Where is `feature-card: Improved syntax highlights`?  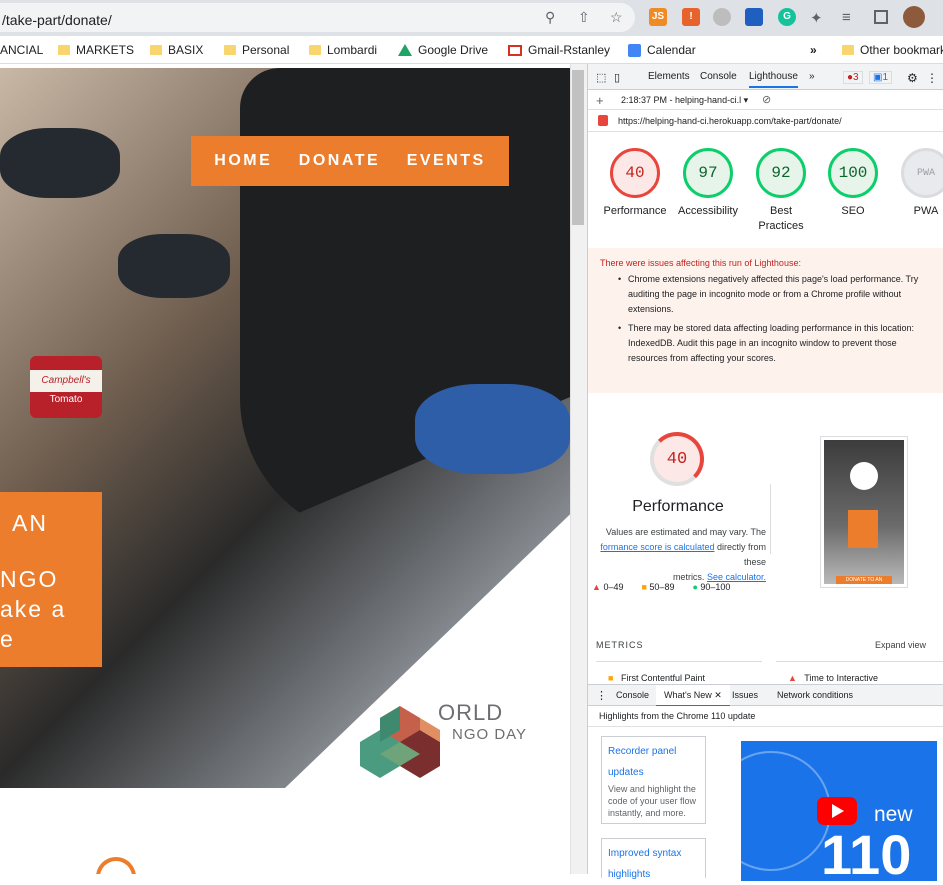
feature-card: Improved syntax highlights is located at coordinates (653, 859).